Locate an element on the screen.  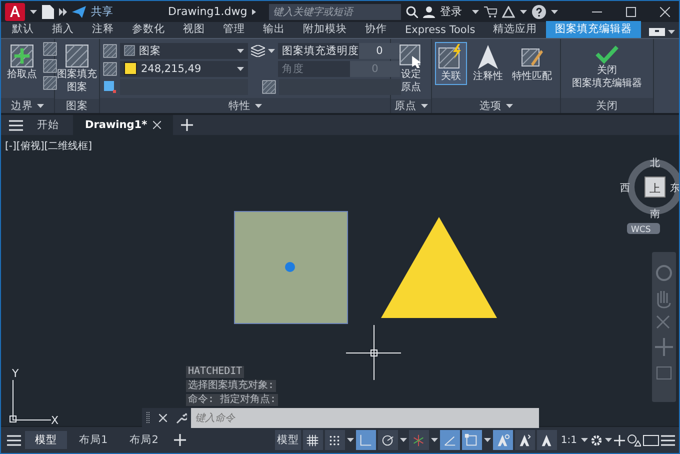
grid-icon is located at coordinates (312, 440).